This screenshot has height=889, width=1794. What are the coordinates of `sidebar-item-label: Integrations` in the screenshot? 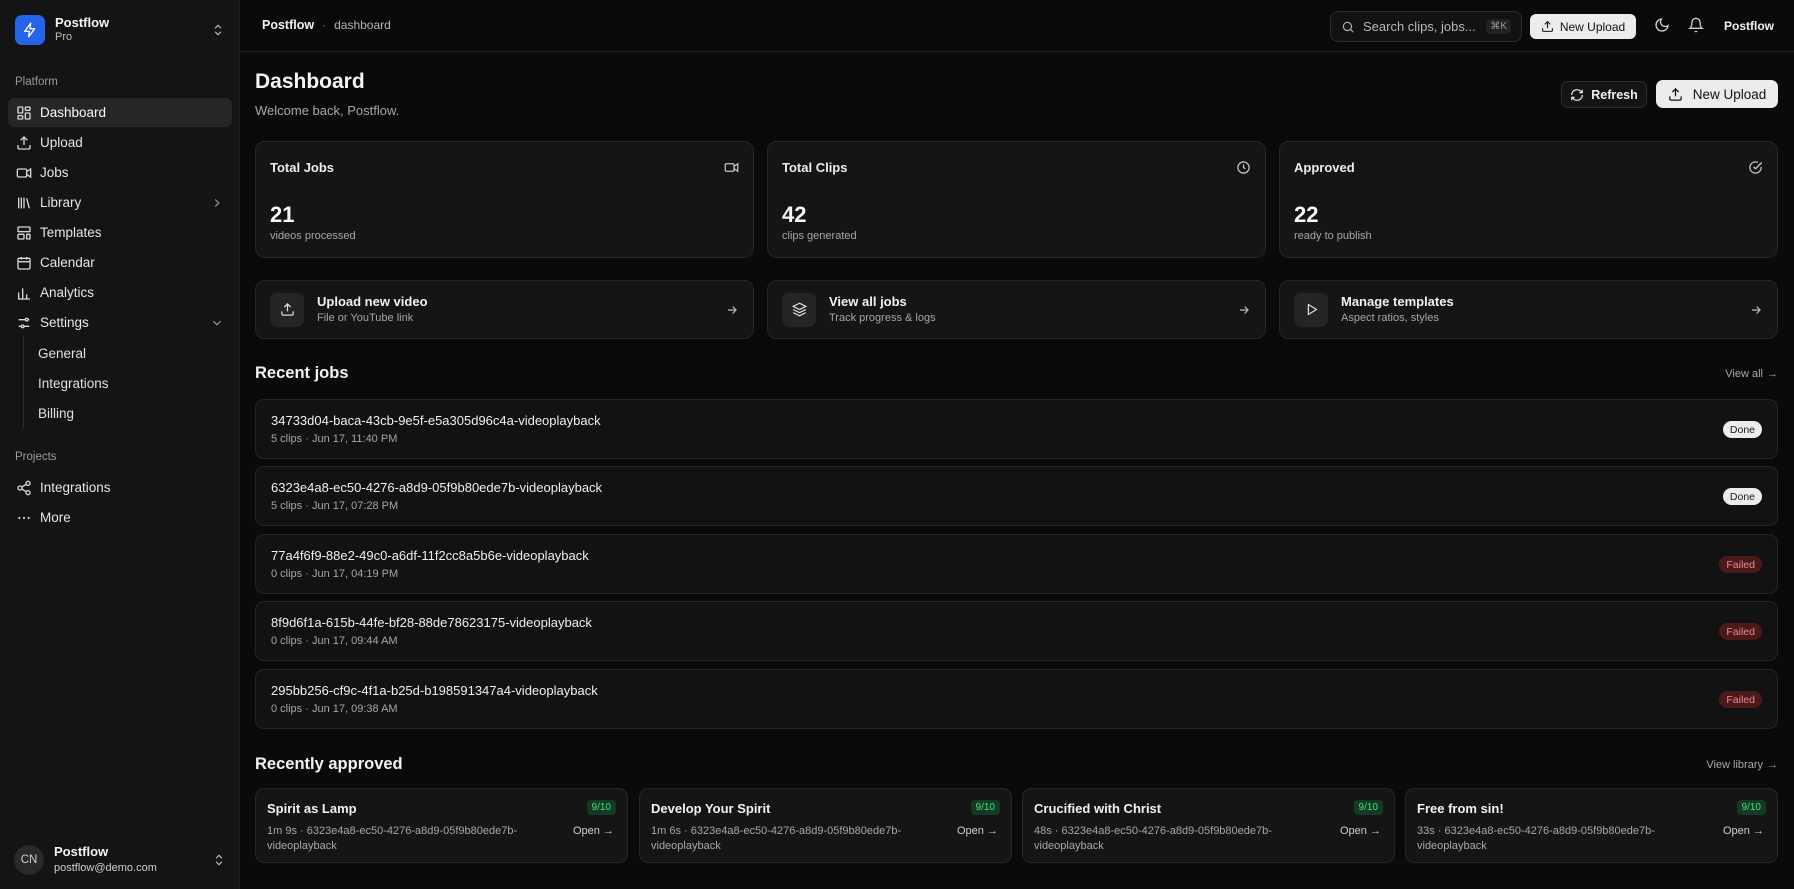 It's located at (75, 487).